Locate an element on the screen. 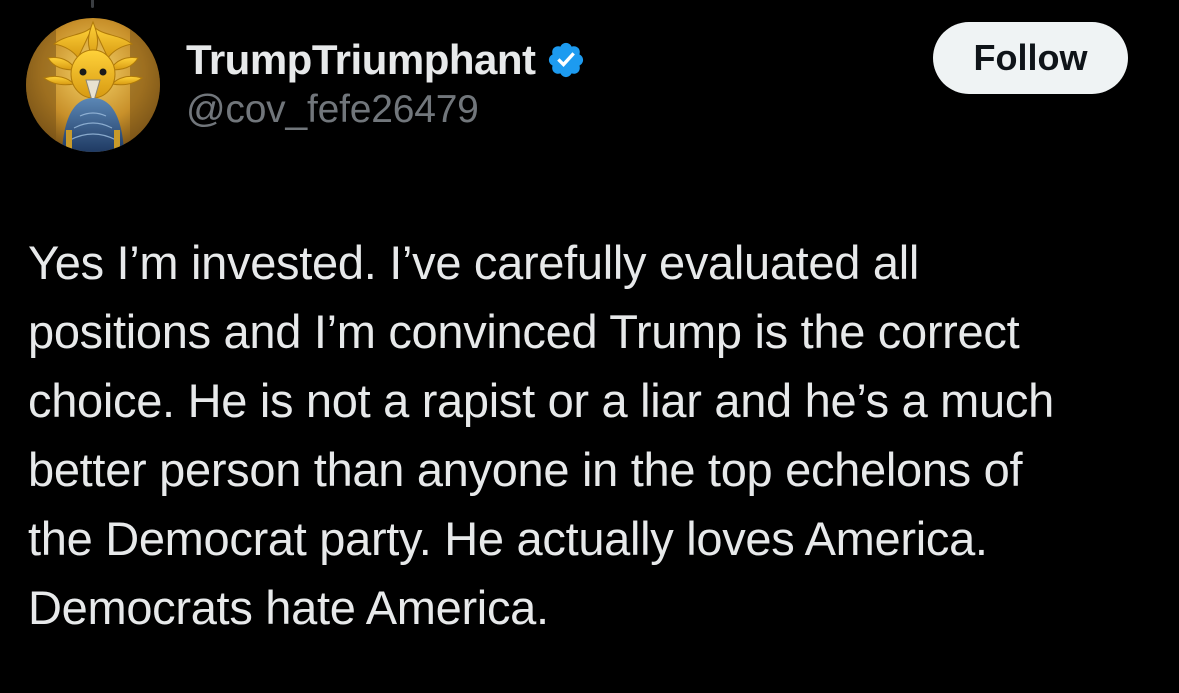 This screenshot has width=1179, height=693. user-handle: @cov_fefe26479 is located at coordinates (386, 110).